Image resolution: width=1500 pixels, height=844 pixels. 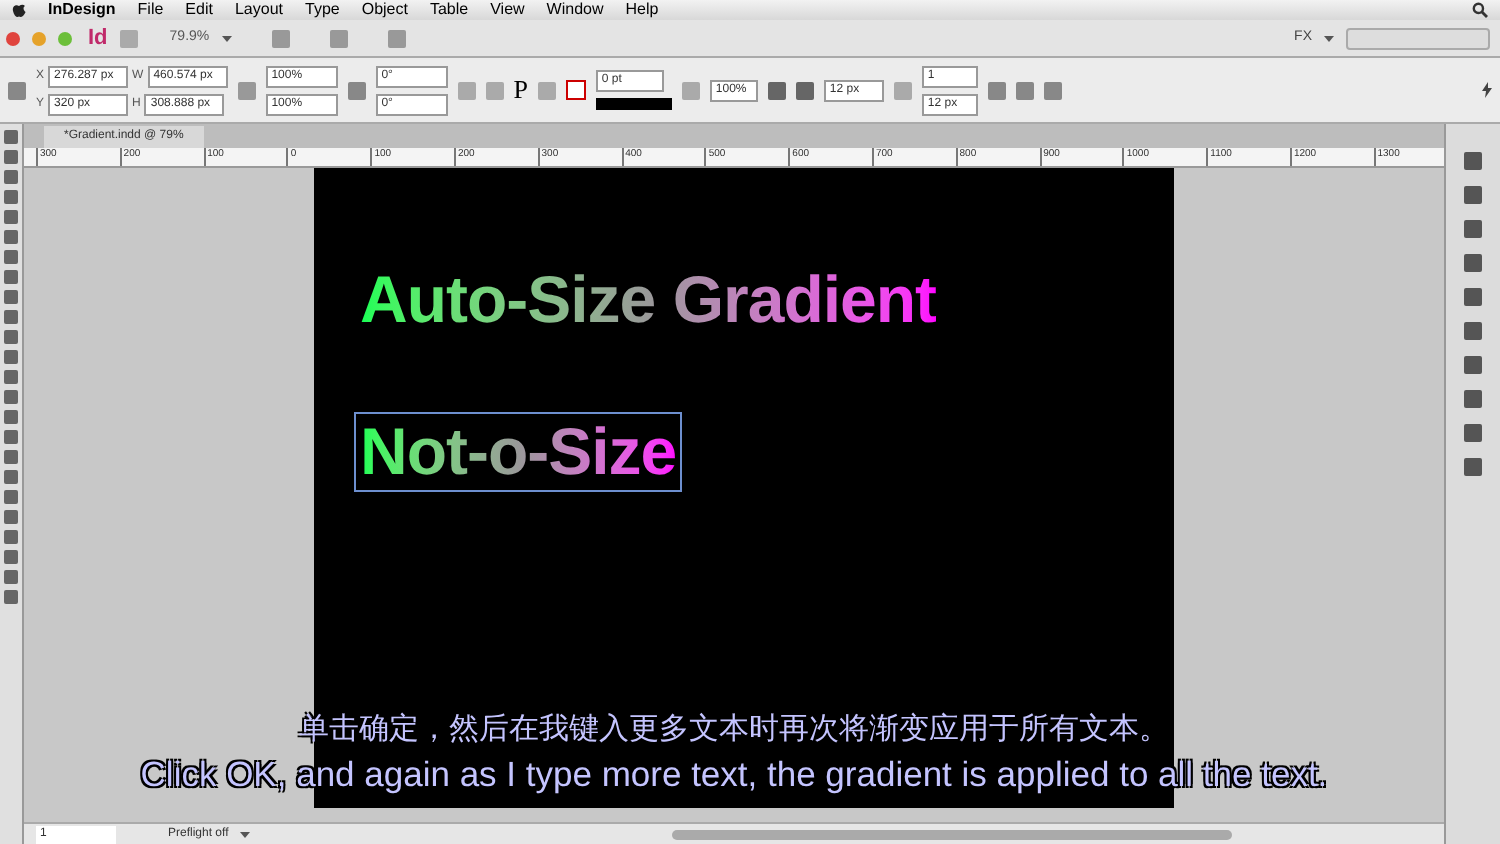 I want to click on menu-item: InDesign, so click(x=82, y=10).